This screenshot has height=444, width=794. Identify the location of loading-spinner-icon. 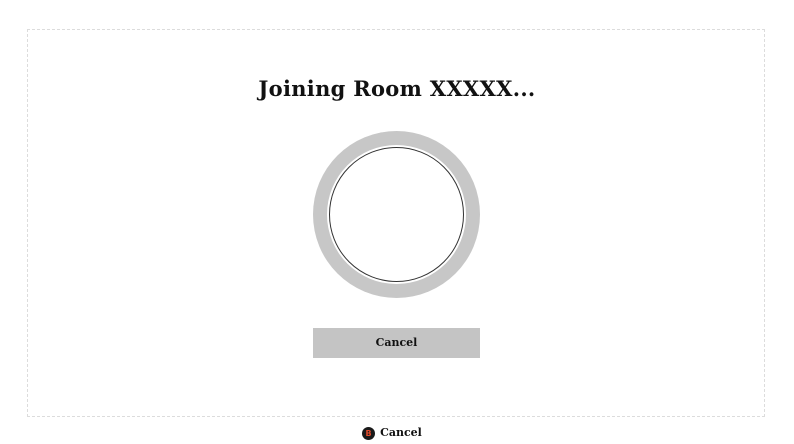
(396, 214).